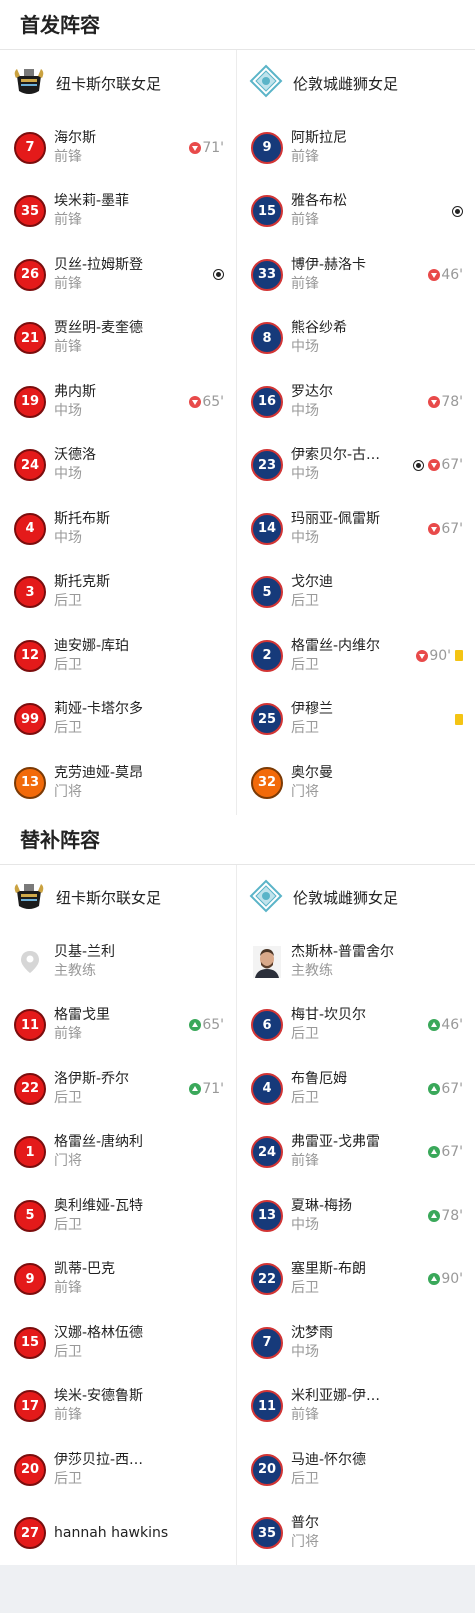  What do you see at coordinates (359, 1089) in the screenshot?
I see `player-info: 布鲁厄姆 后卫` at bounding box center [359, 1089].